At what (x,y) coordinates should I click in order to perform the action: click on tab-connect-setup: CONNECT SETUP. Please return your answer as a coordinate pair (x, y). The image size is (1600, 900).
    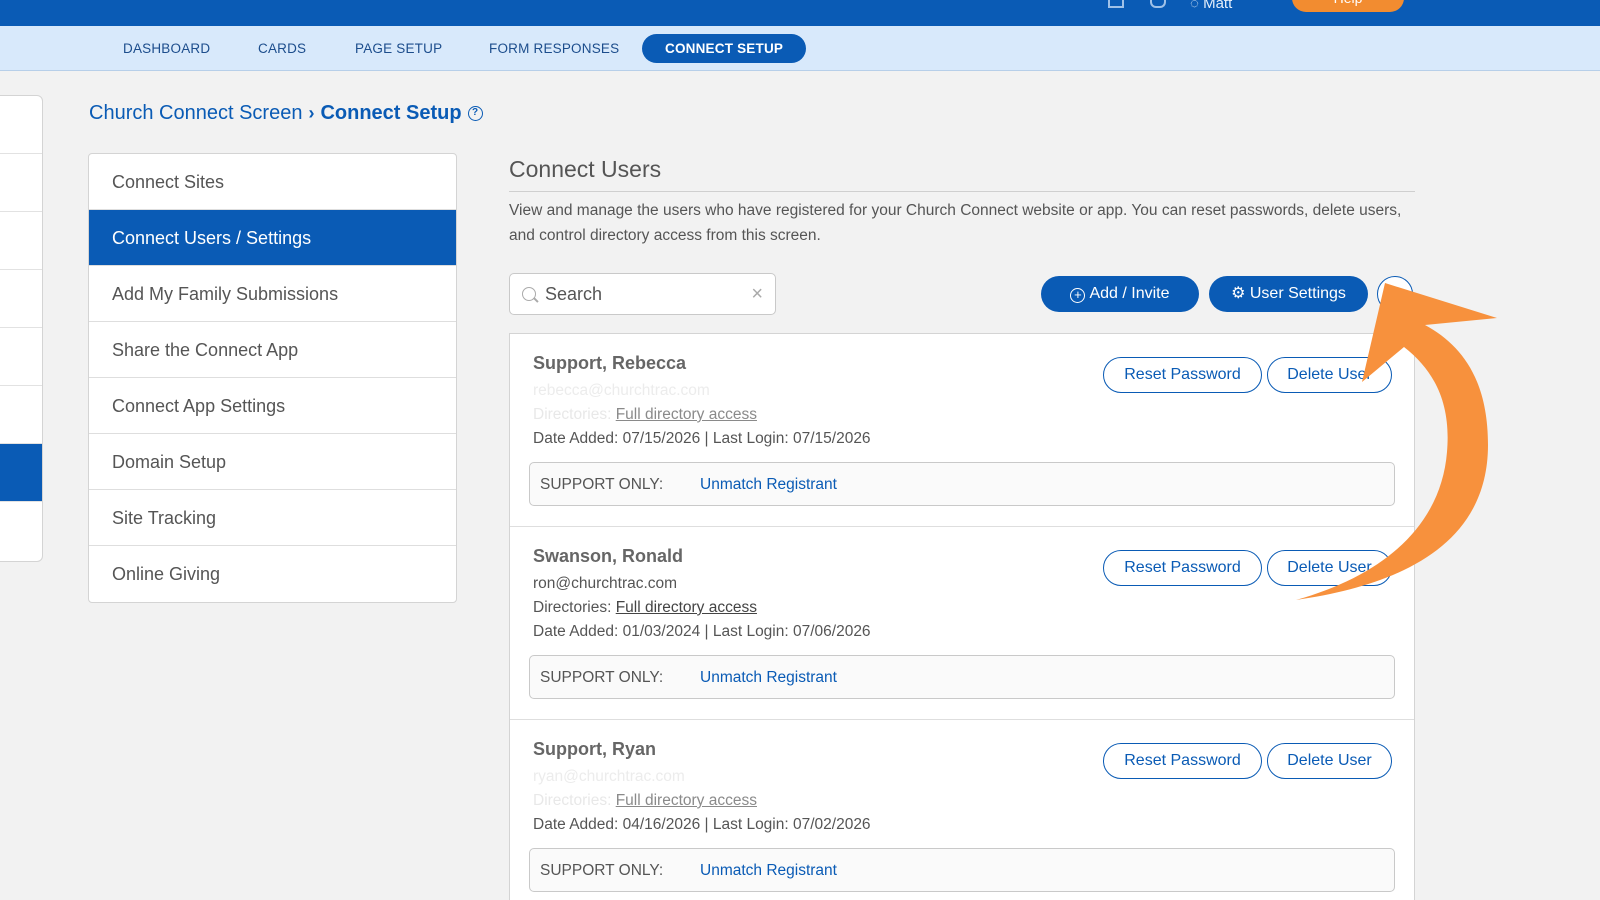
    Looking at the image, I should click on (724, 48).